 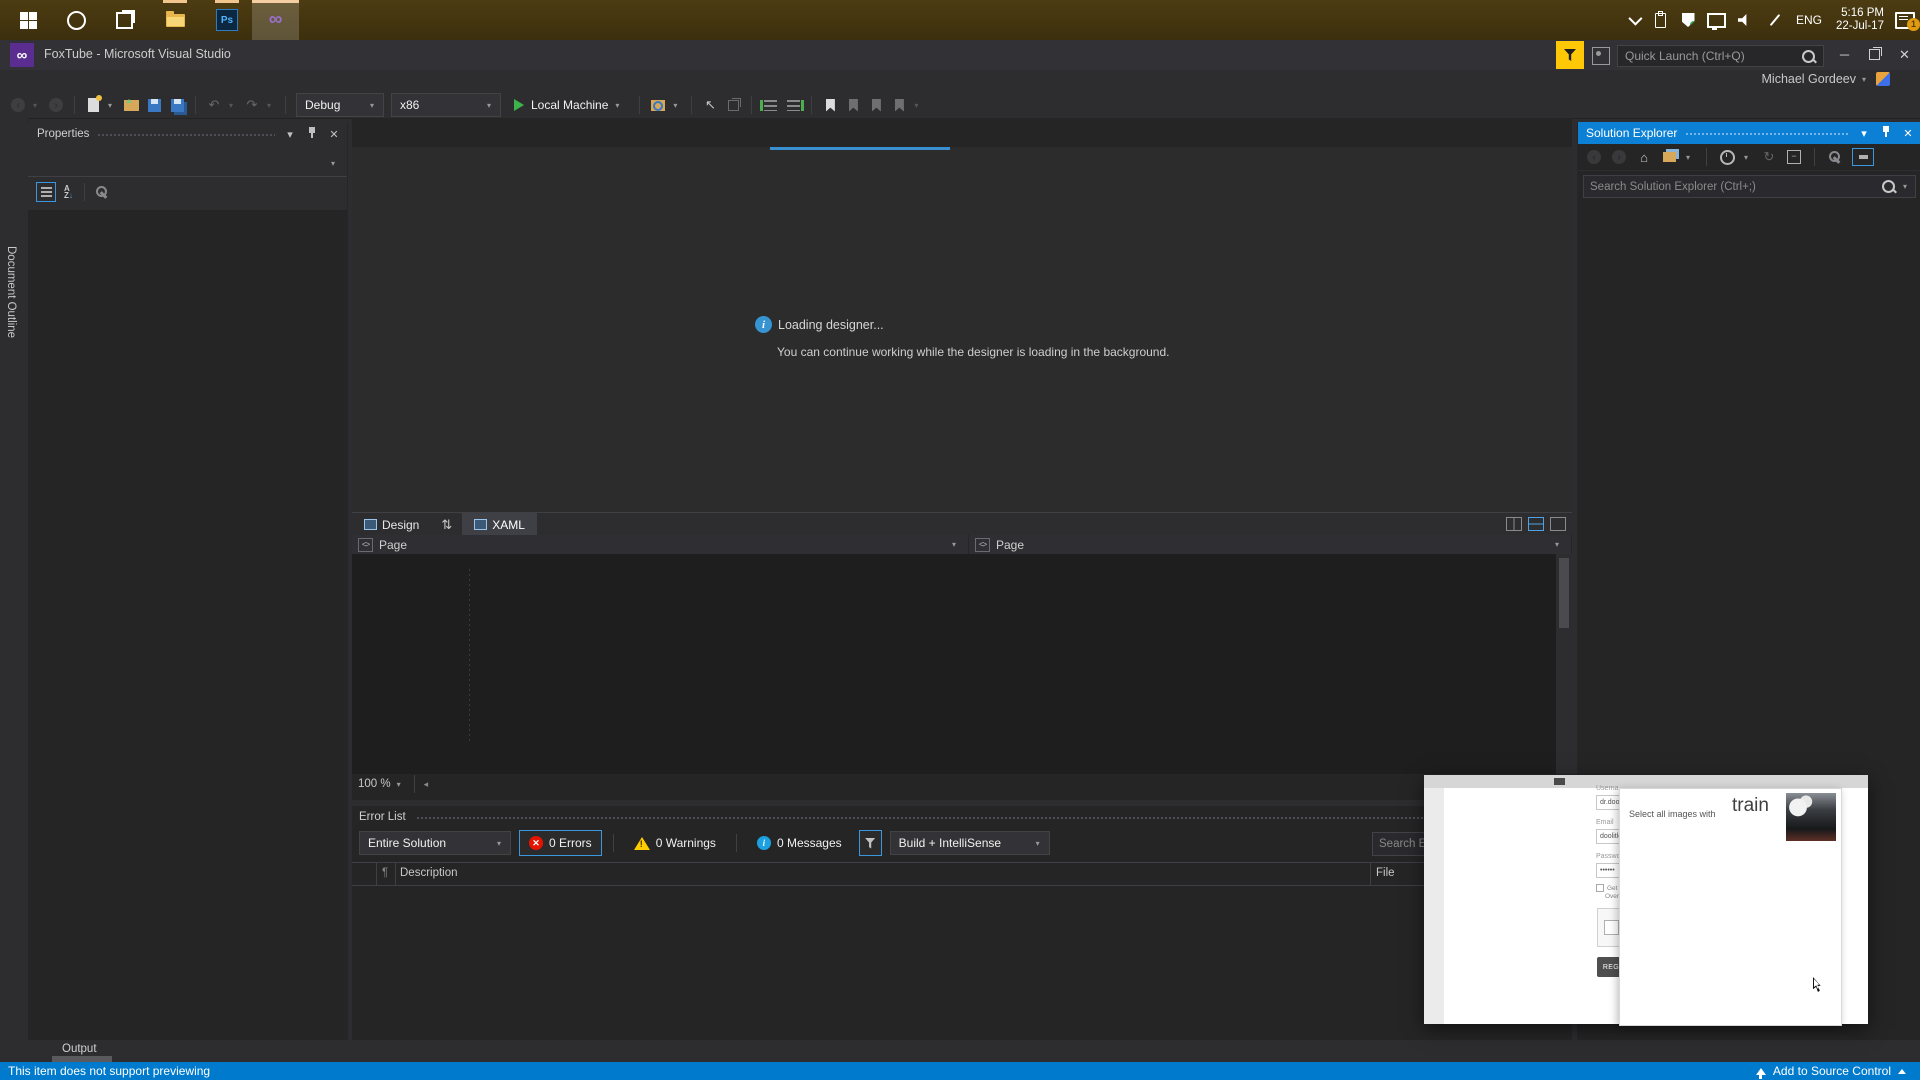 I want to click on clock: 5:16 PM 22-Jul-17, so click(x=1860, y=20).